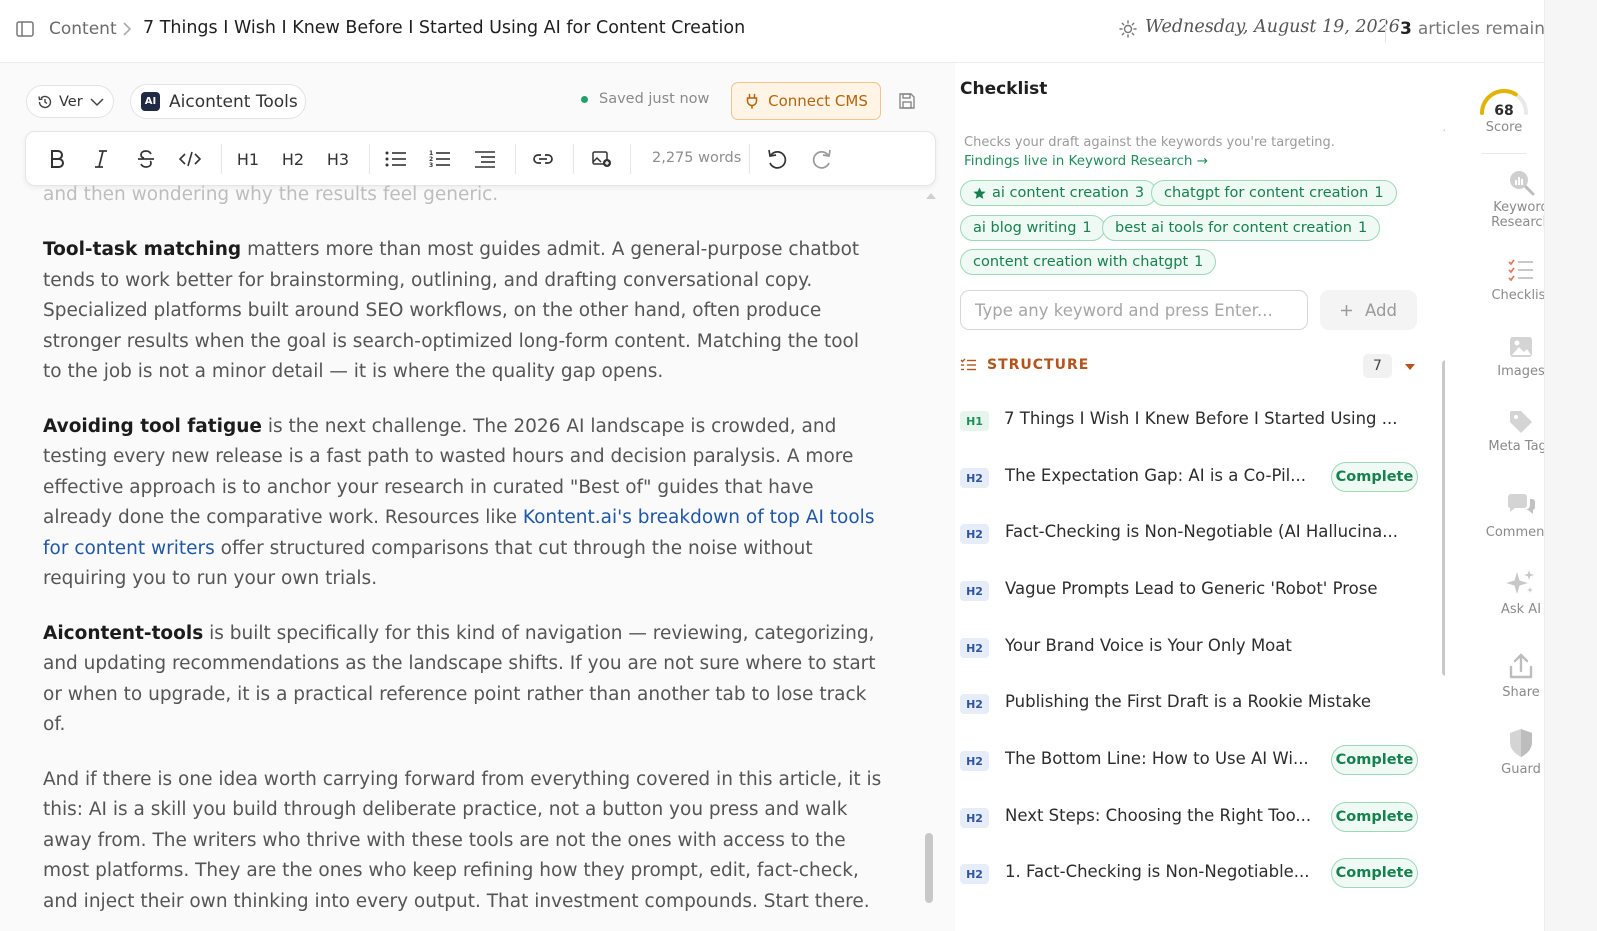 This screenshot has width=1597, height=931. I want to click on structure-item: H2 Your Brand Voice is Your Only Moat, so click(1190, 647).